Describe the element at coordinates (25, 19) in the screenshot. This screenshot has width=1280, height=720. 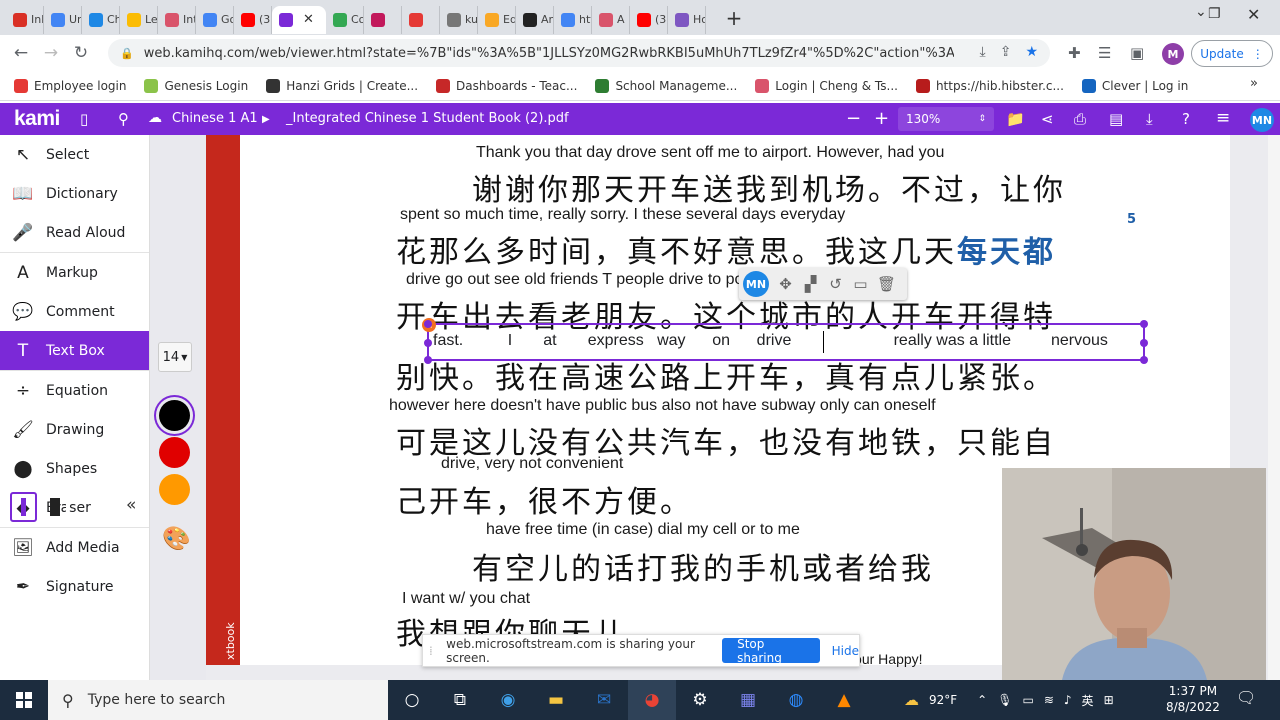
I see `browser-tab: Inb` at that location.